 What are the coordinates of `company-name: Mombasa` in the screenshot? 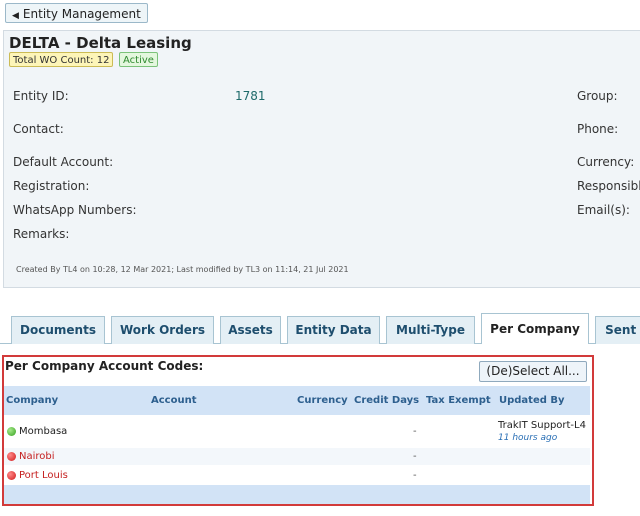 It's located at (43, 431).